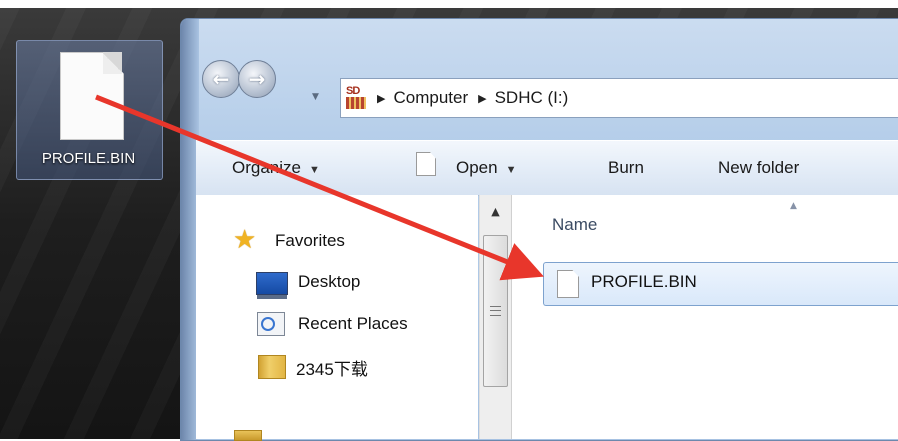  Describe the element at coordinates (793, 206) in the screenshot. I see `sort-ascending-icon: ▲` at that location.